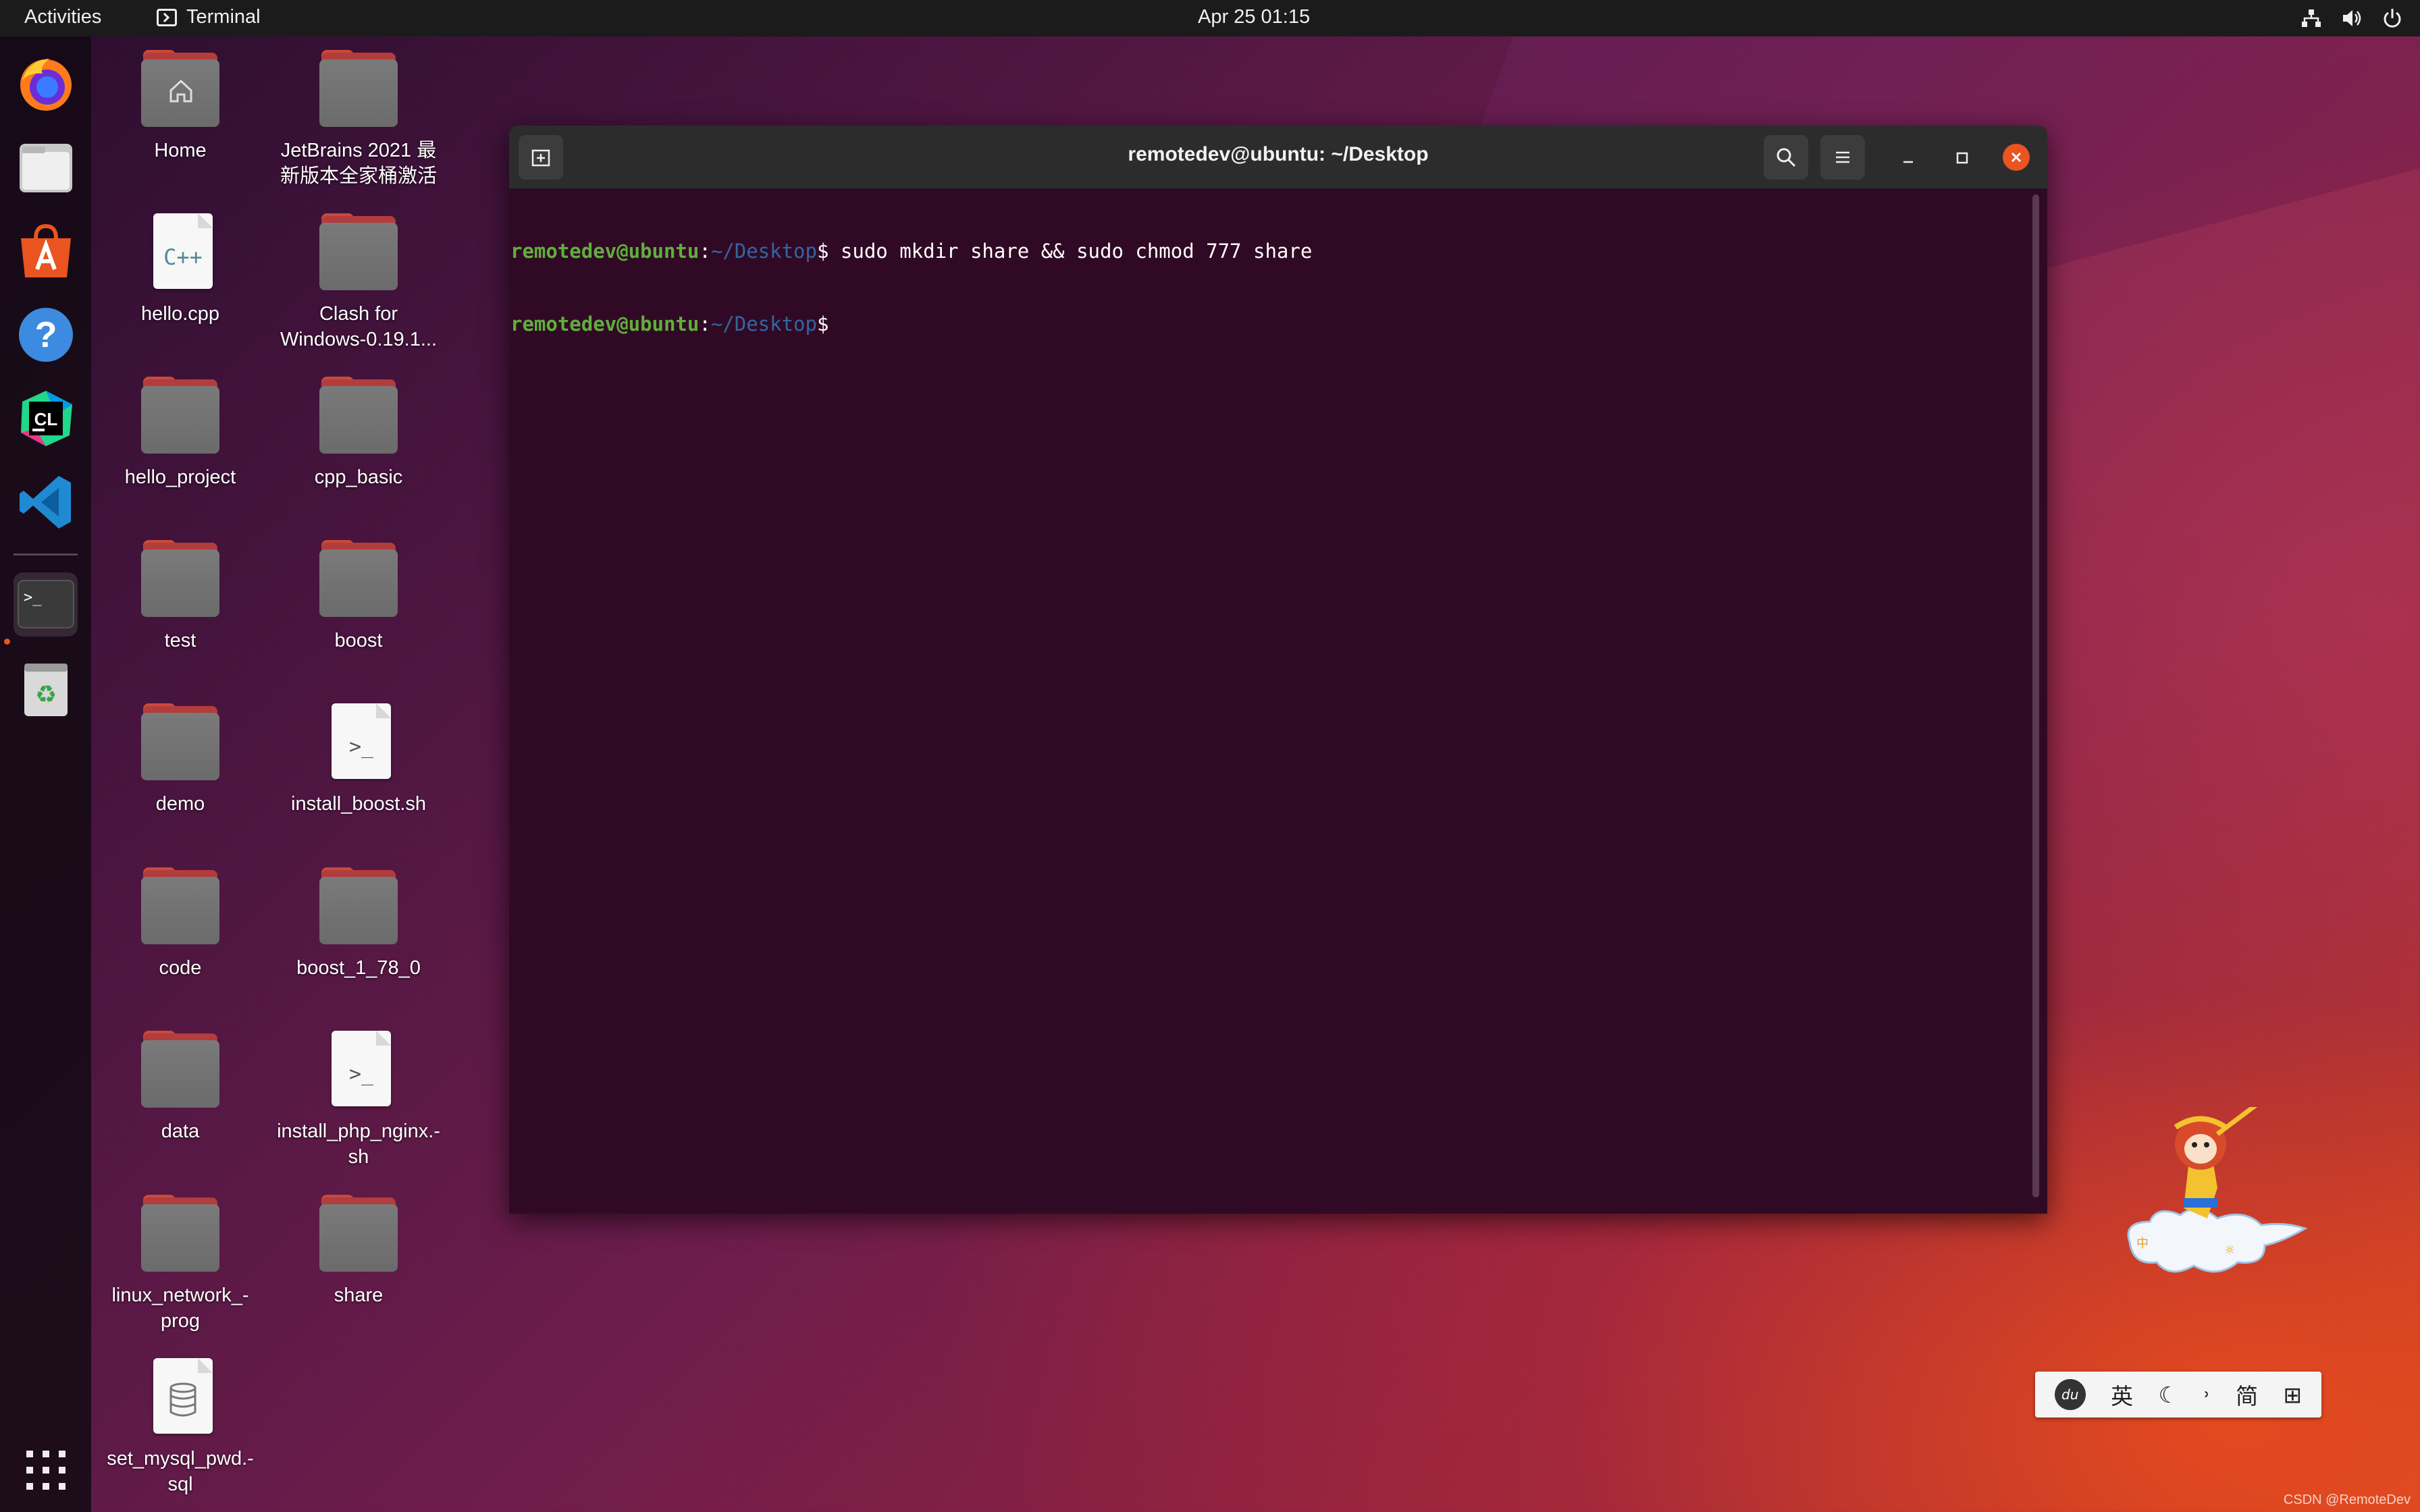 This screenshot has width=2420, height=1512. What do you see at coordinates (1254, 17) in the screenshot?
I see `clock: Apr 25 01:15` at bounding box center [1254, 17].